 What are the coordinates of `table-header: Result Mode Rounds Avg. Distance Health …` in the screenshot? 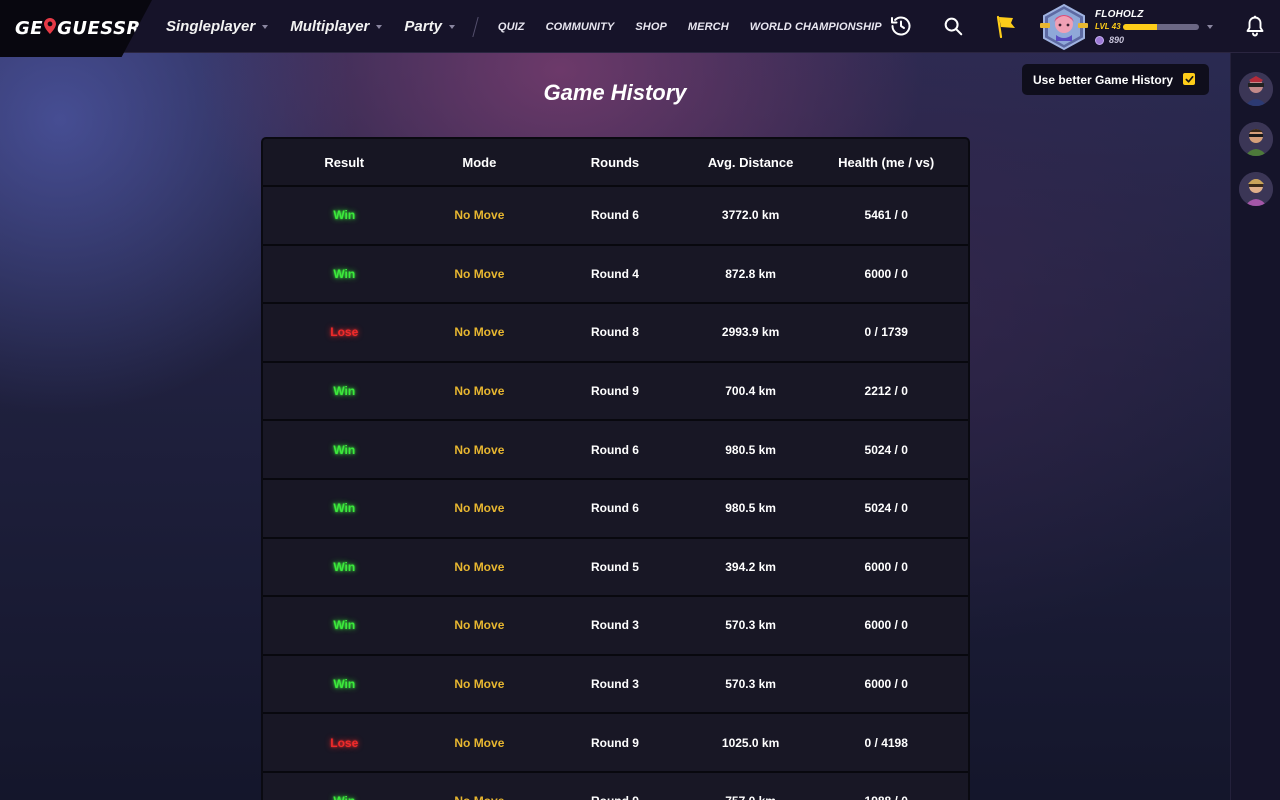 It's located at (615, 163).